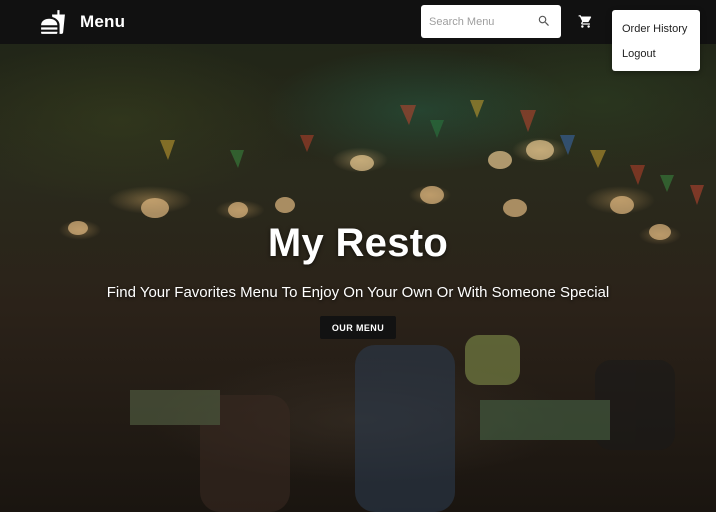 Image resolution: width=716 pixels, height=512 pixels. What do you see at coordinates (358, 327) in the screenshot?
I see `our-menu-button: OUR MENU` at bounding box center [358, 327].